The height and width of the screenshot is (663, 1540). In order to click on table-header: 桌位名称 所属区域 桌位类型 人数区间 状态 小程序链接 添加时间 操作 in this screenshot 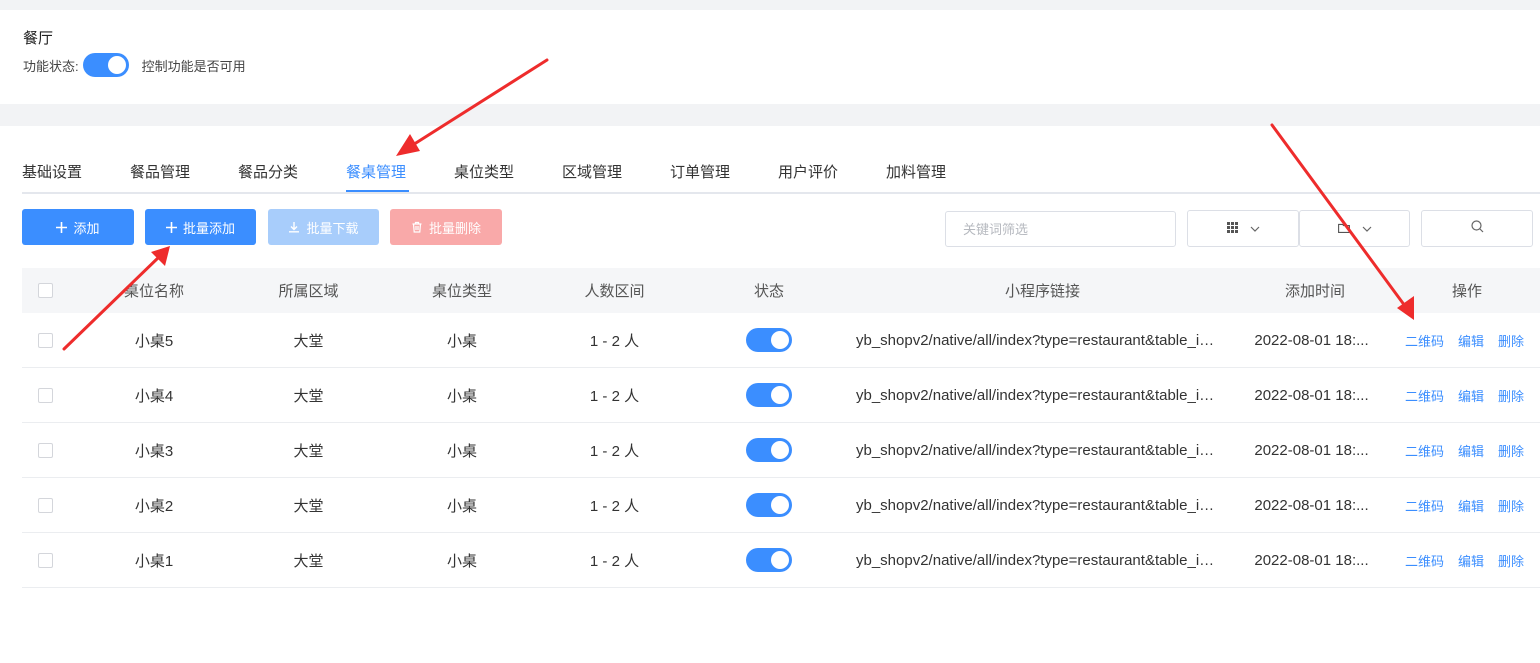, I will do `click(781, 290)`.